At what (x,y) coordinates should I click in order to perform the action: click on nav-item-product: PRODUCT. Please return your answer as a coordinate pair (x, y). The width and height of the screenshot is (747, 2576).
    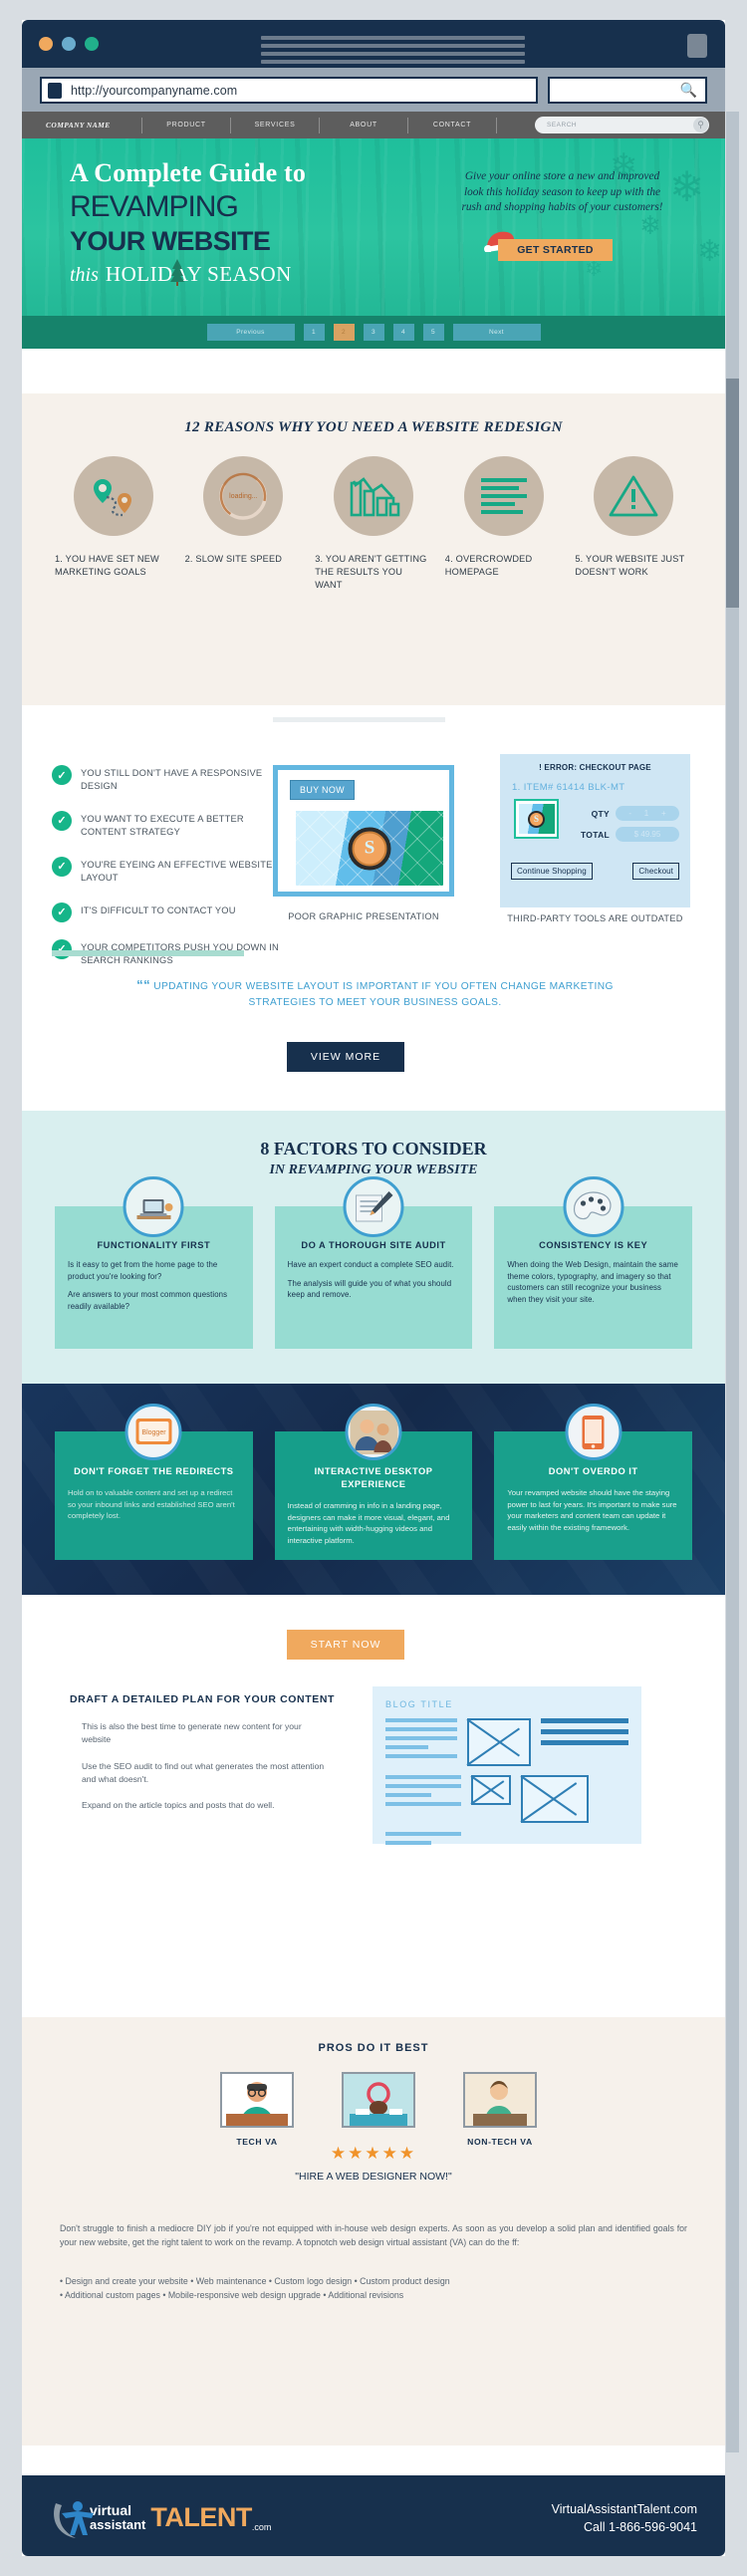
    Looking at the image, I should click on (186, 125).